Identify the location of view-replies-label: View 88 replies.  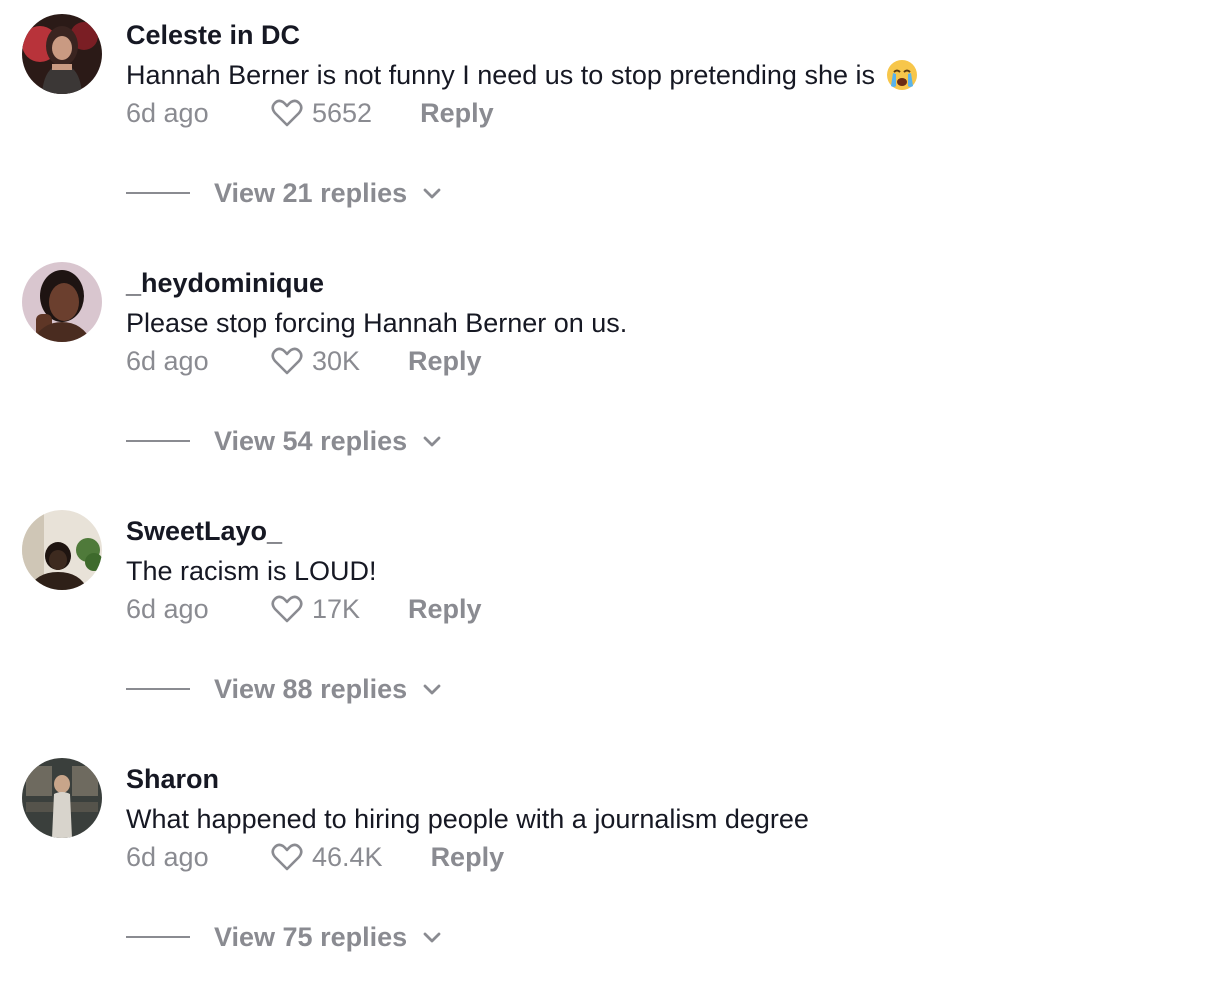
(311, 688).